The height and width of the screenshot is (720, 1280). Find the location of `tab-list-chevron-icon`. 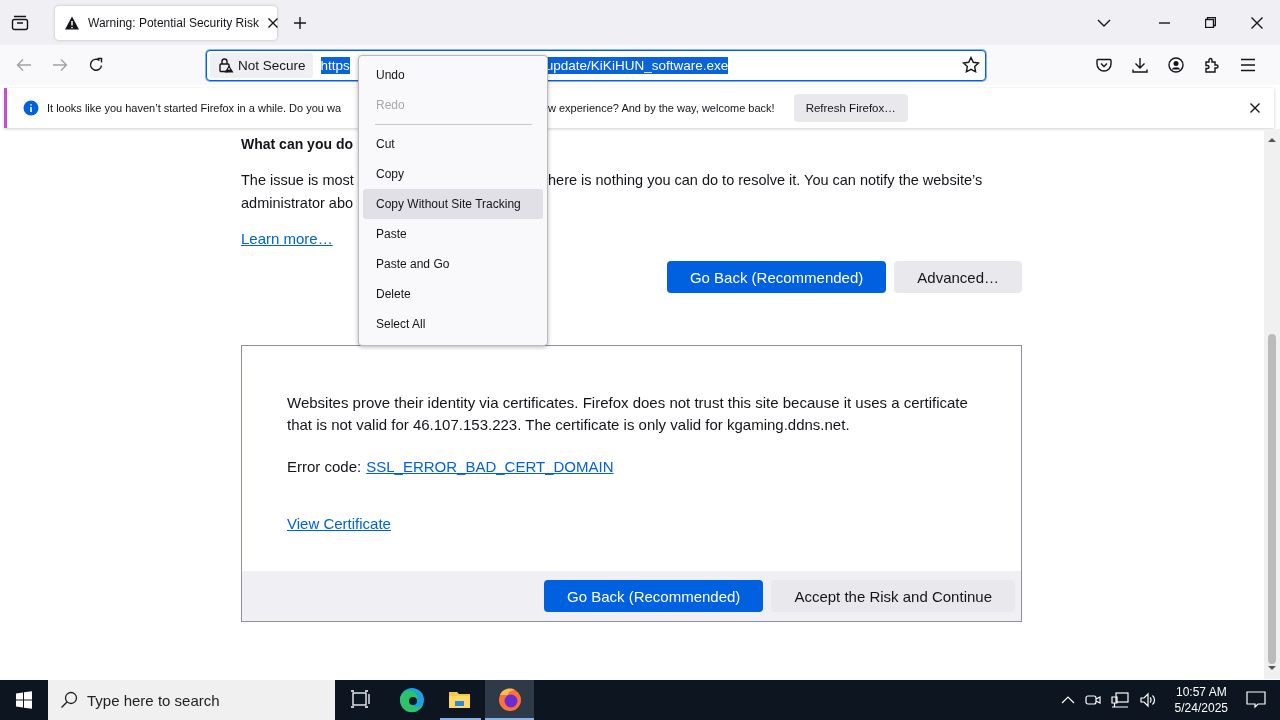

tab-list-chevron-icon is located at coordinates (1104, 22).